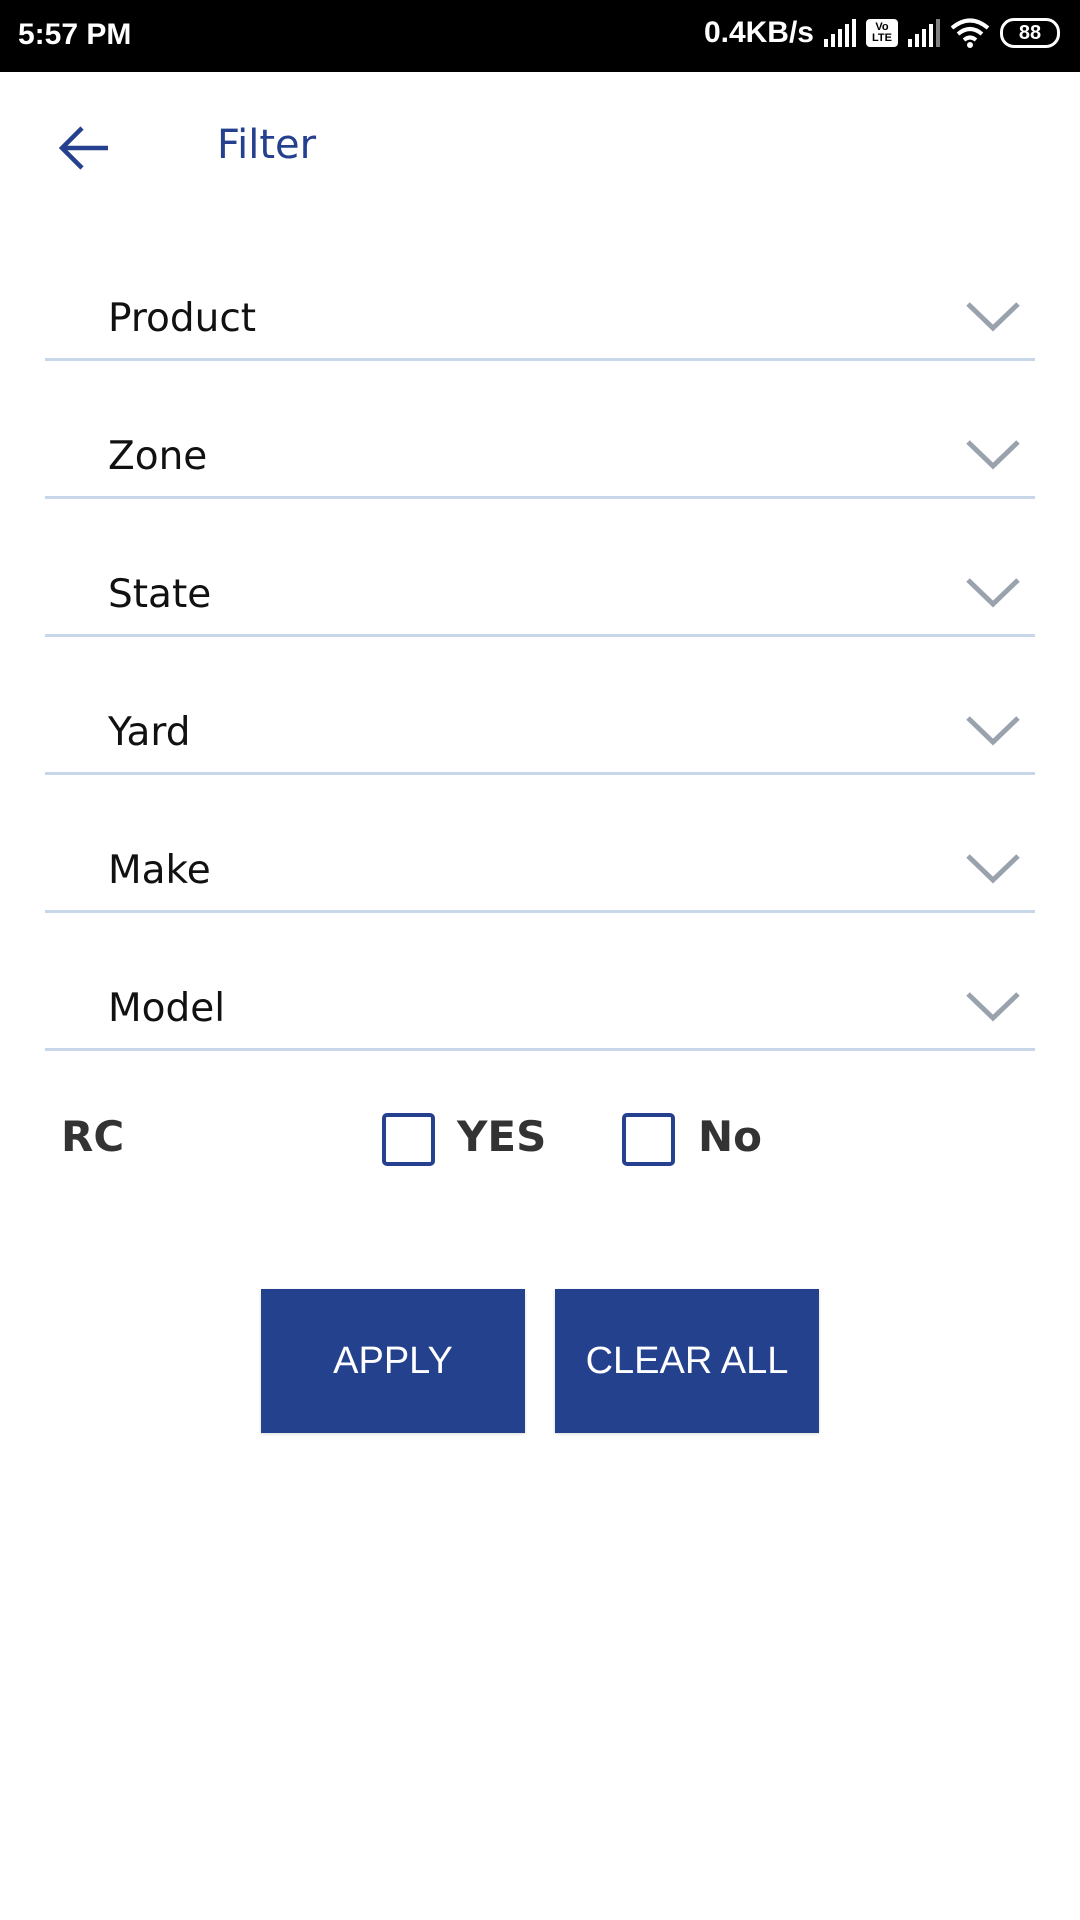  I want to click on rc-no-label: No, so click(730, 1136).